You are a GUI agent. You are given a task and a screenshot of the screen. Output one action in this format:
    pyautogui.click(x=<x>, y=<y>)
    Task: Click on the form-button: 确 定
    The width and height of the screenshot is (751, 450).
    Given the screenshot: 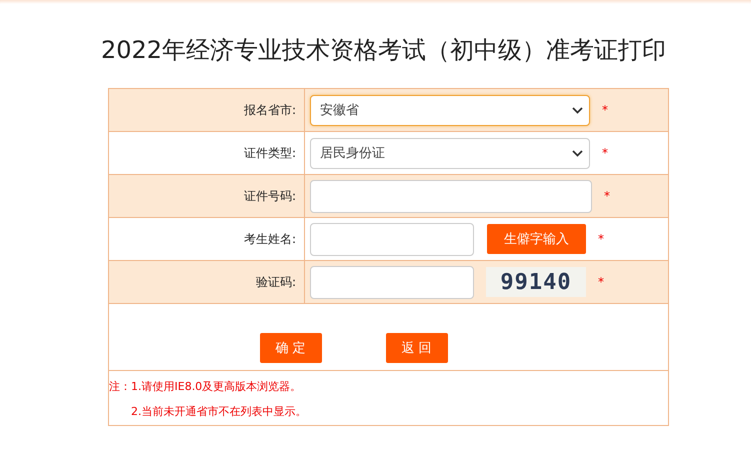 What is the action you would take?
    pyautogui.click(x=291, y=348)
    